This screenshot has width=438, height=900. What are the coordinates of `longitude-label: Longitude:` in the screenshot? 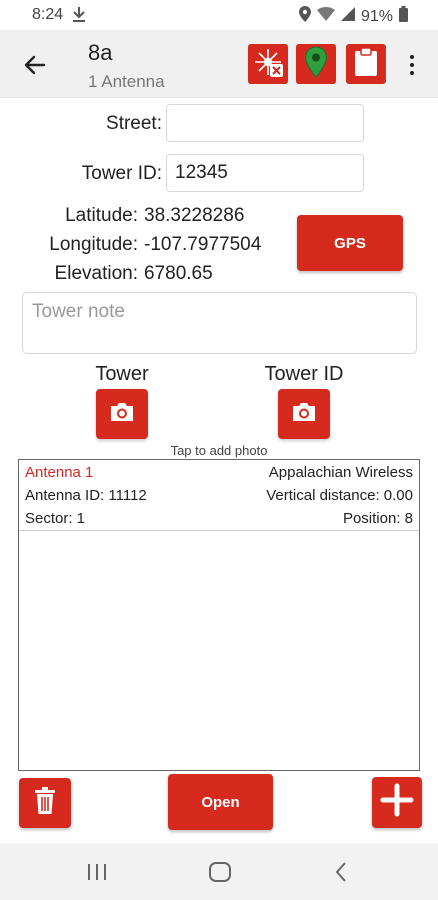 It's located at (93, 244).